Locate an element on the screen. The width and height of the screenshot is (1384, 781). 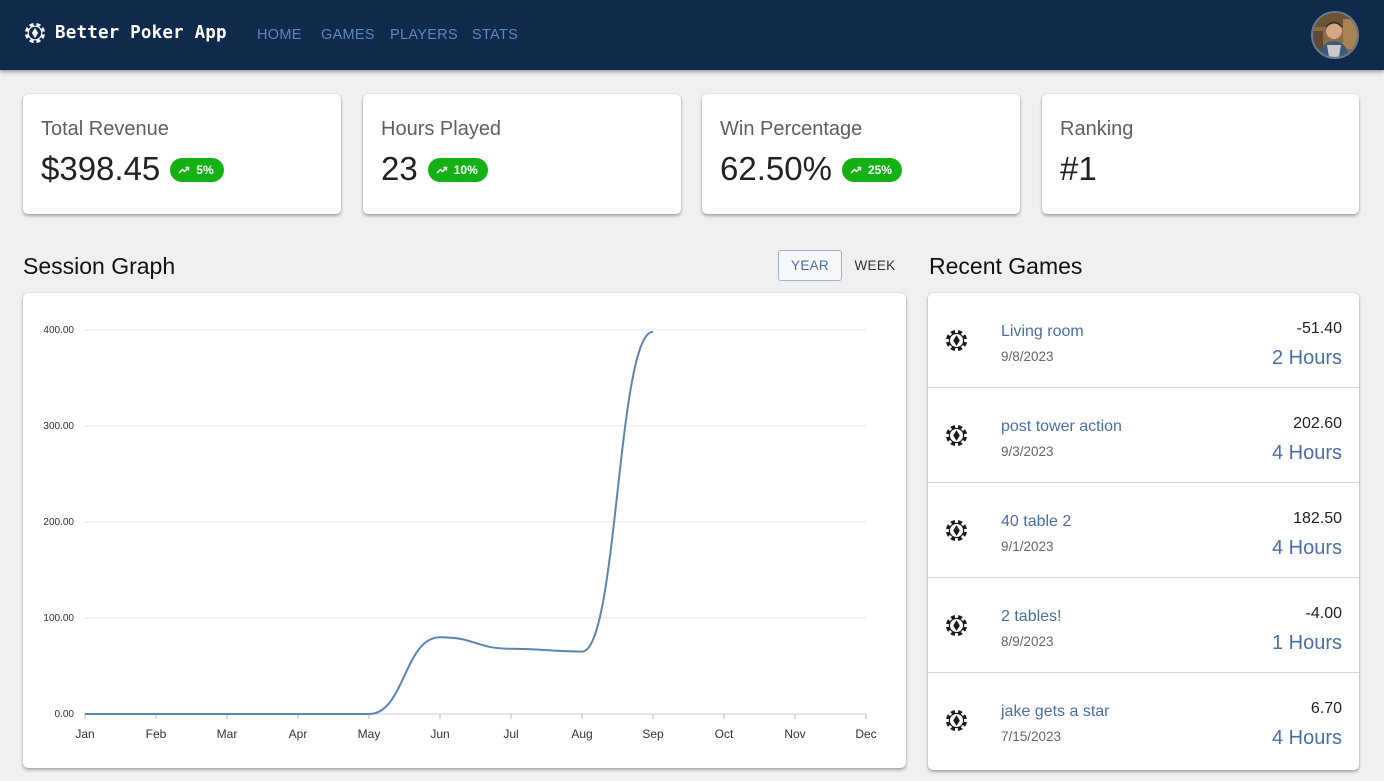
game-name: jake gets a star is located at coordinates (1055, 711).